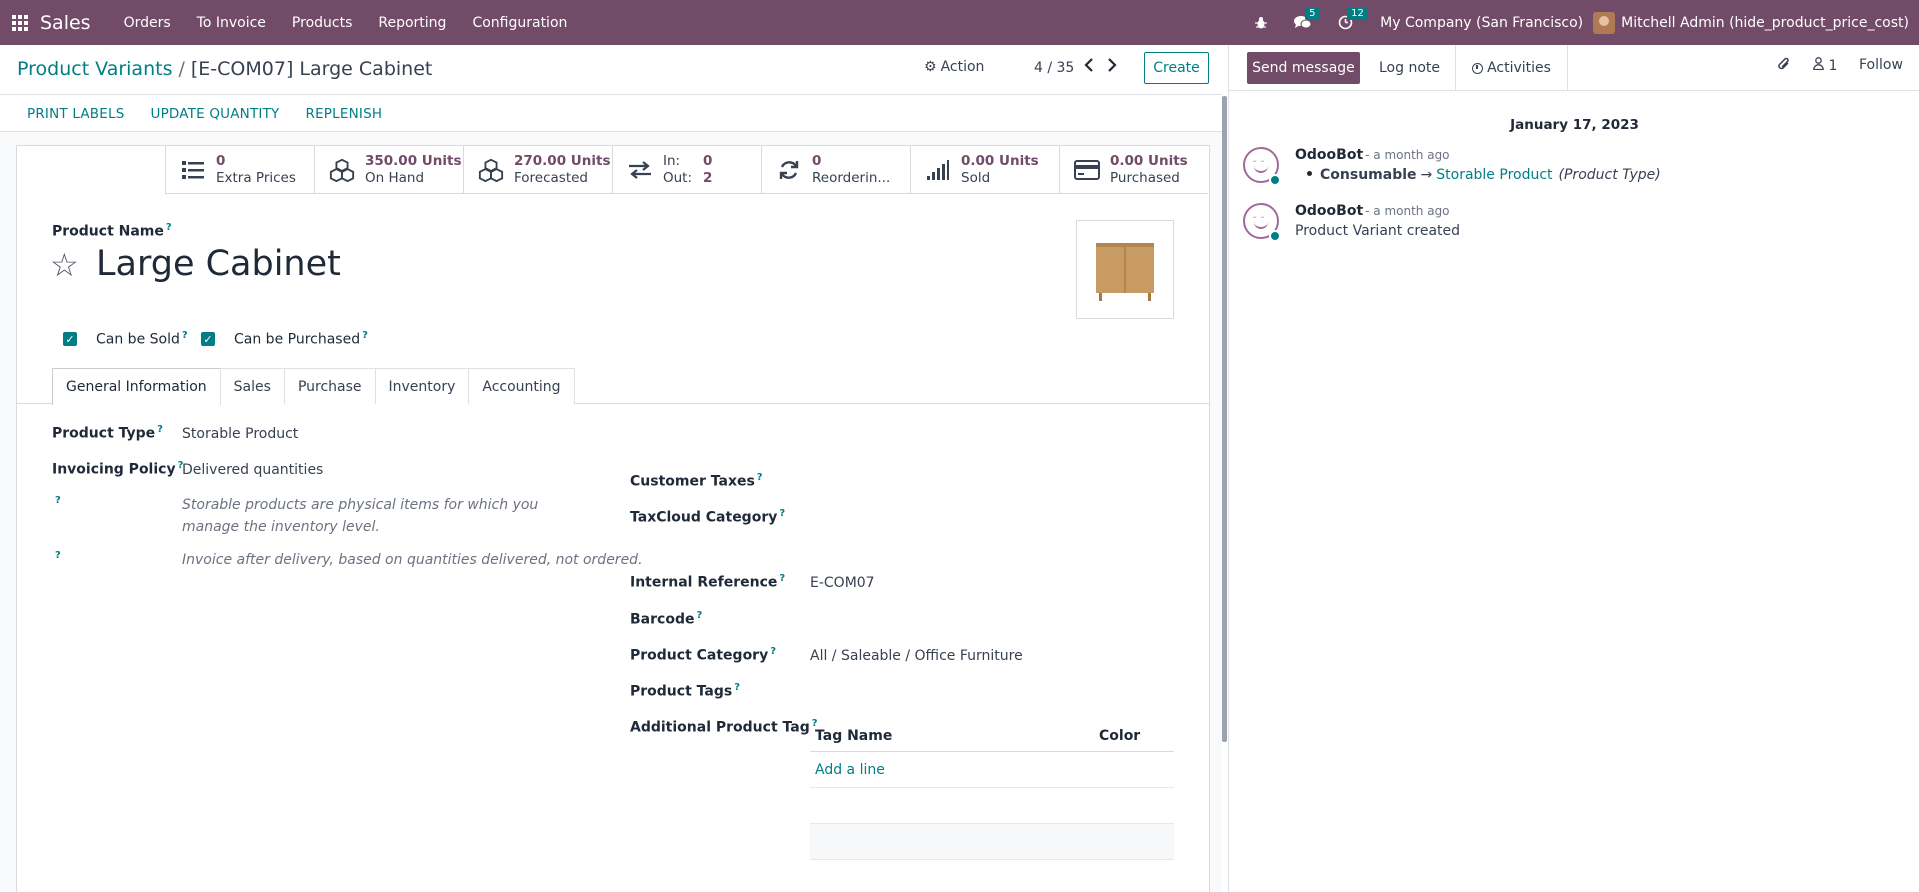 The width and height of the screenshot is (1919, 892). I want to click on activities-button: Activities, so click(1511, 68).